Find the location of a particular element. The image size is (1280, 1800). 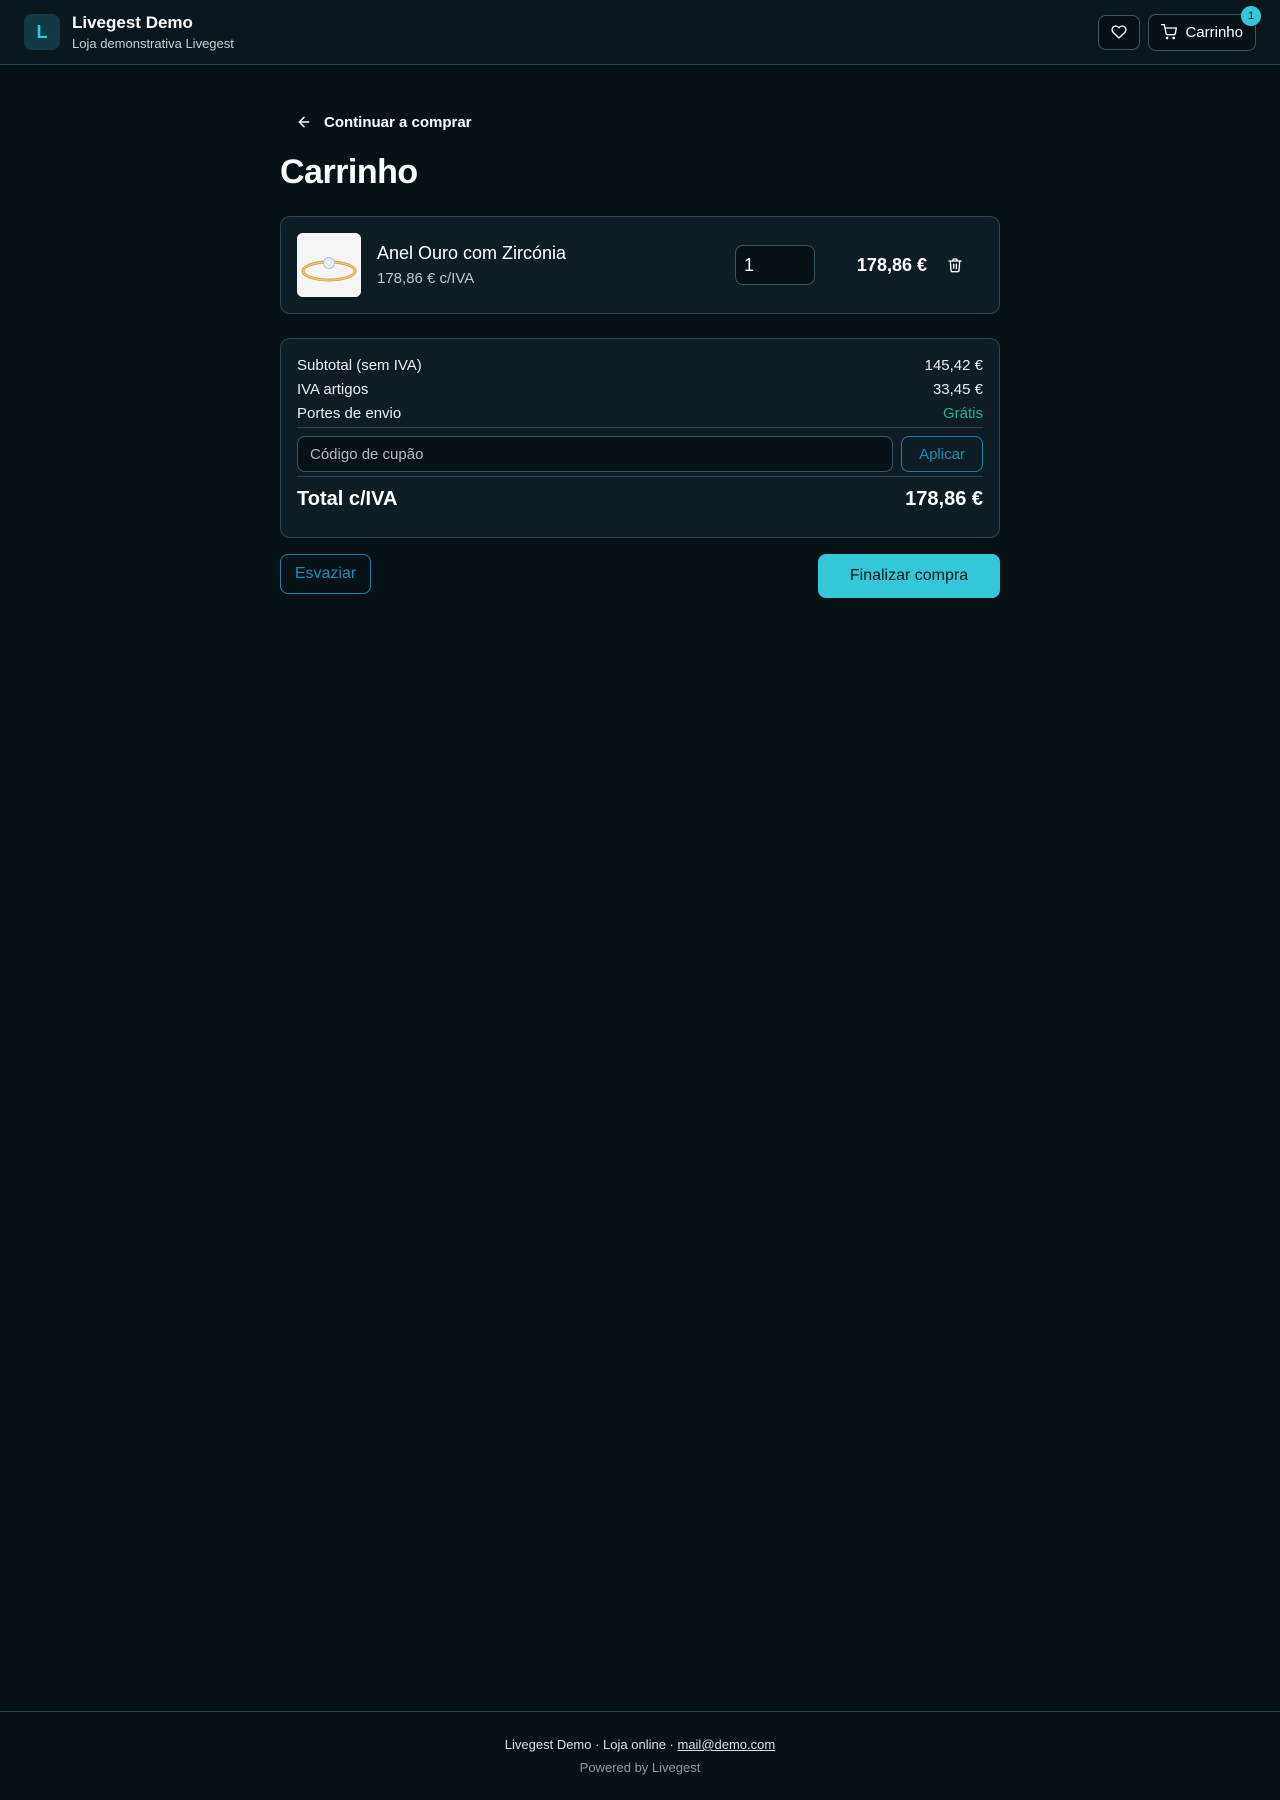

summary-divider is located at coordinates (640, 427).